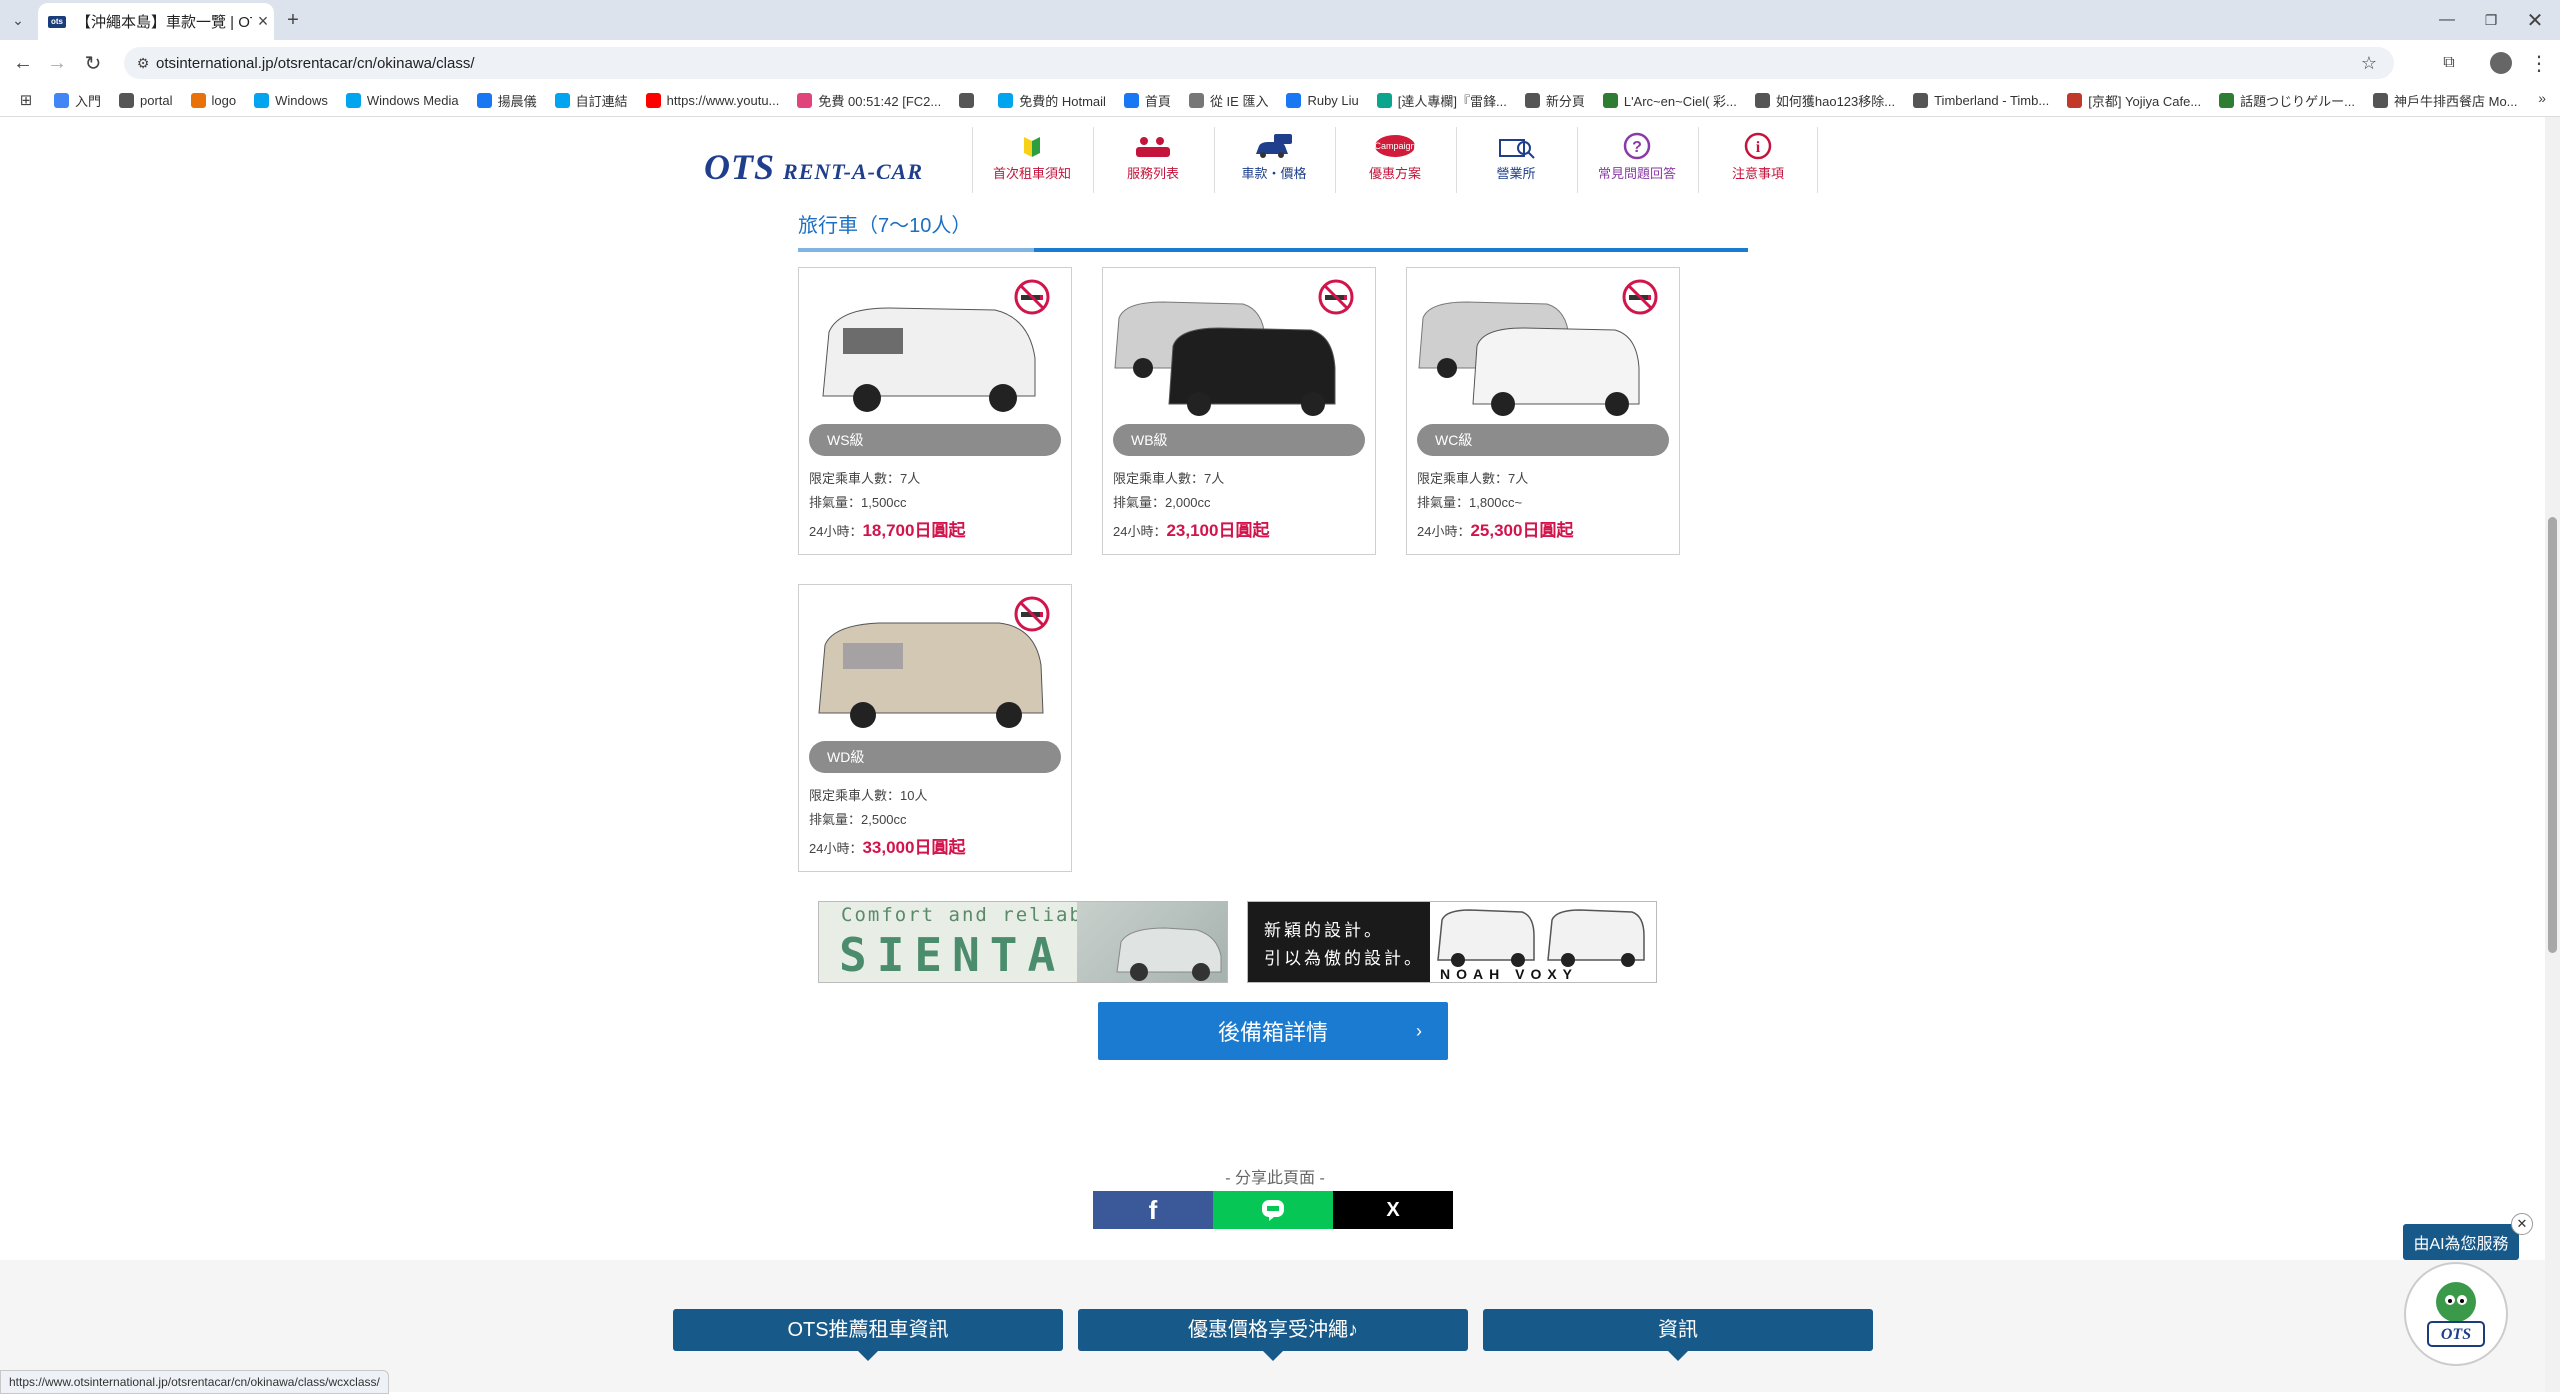 This screenshot has height=1394, width=2560. I want to click on logo-subtext: RENT-A-CAR, so click(853, 171).